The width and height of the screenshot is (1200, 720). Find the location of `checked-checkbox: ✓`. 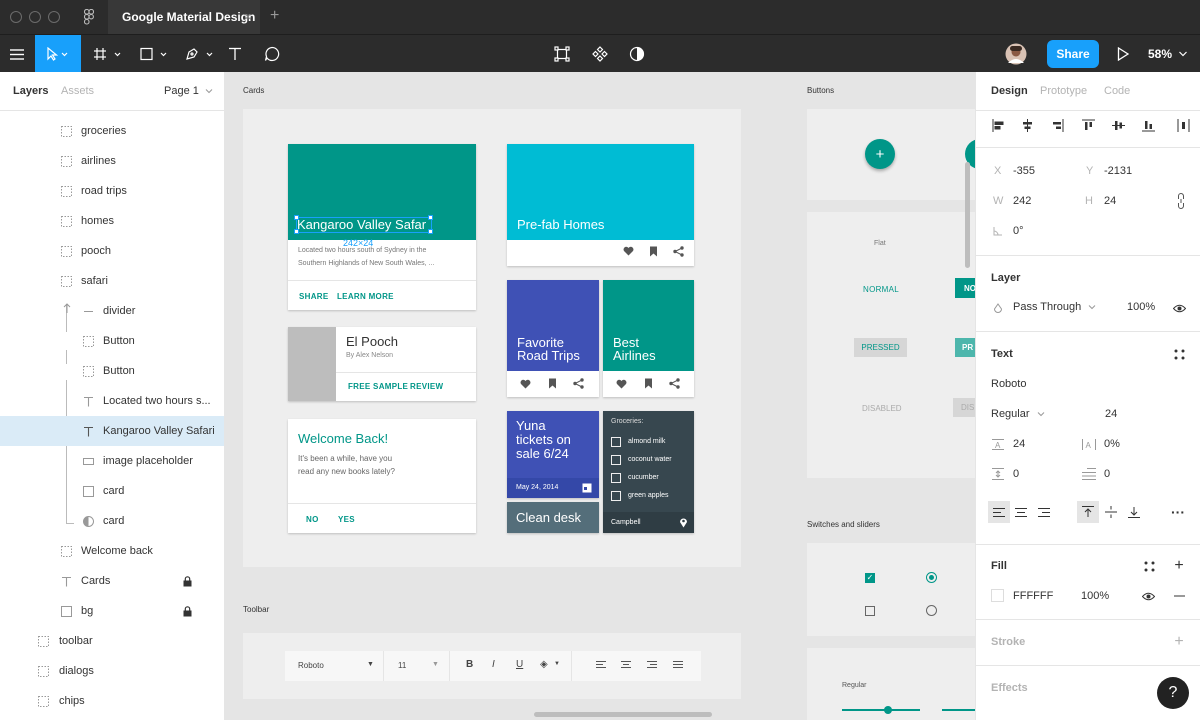

checked-checkbox: ✓ is located at coordinates (870, 578).